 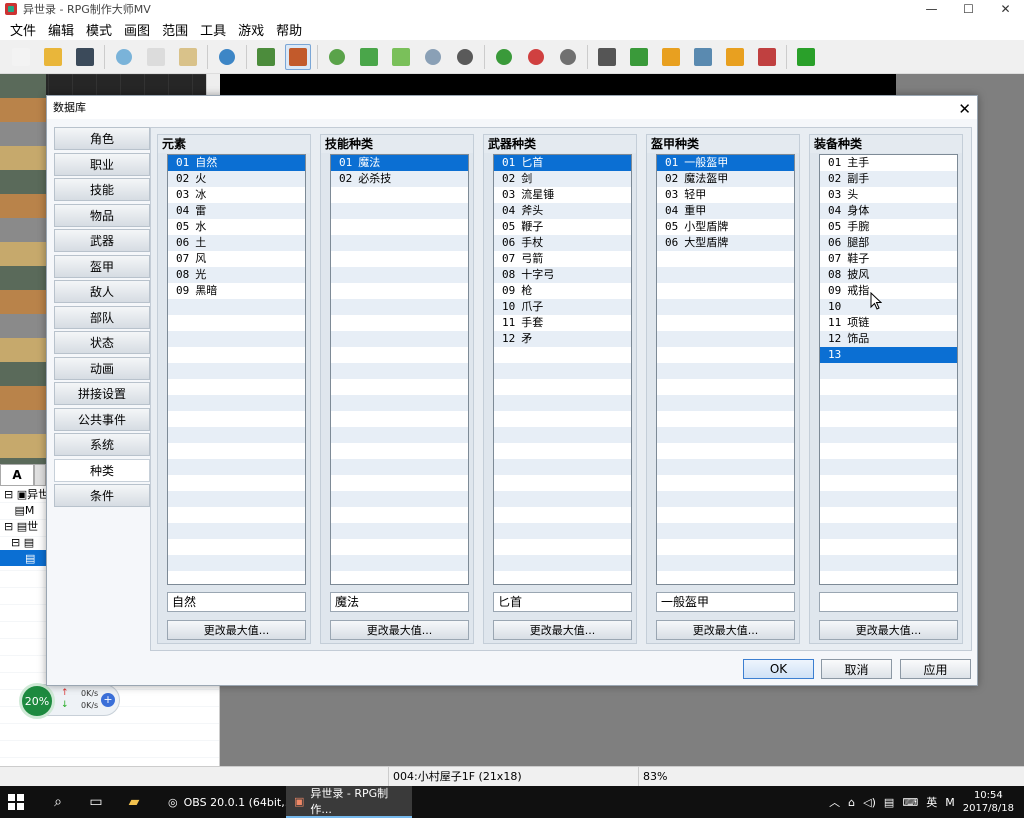 What do you see at coordinates (102, 317) in the screenshot?
I see `nav-item: 部队` at bounding box center [102, 317].